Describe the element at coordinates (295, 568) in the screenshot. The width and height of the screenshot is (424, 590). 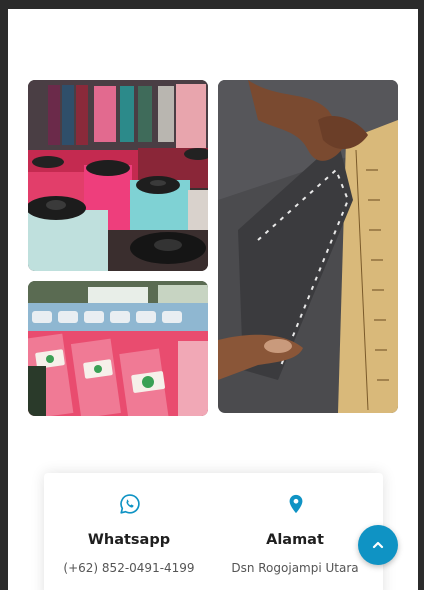
I see `address-value: Dsn Rogojampi Utara` at that location.